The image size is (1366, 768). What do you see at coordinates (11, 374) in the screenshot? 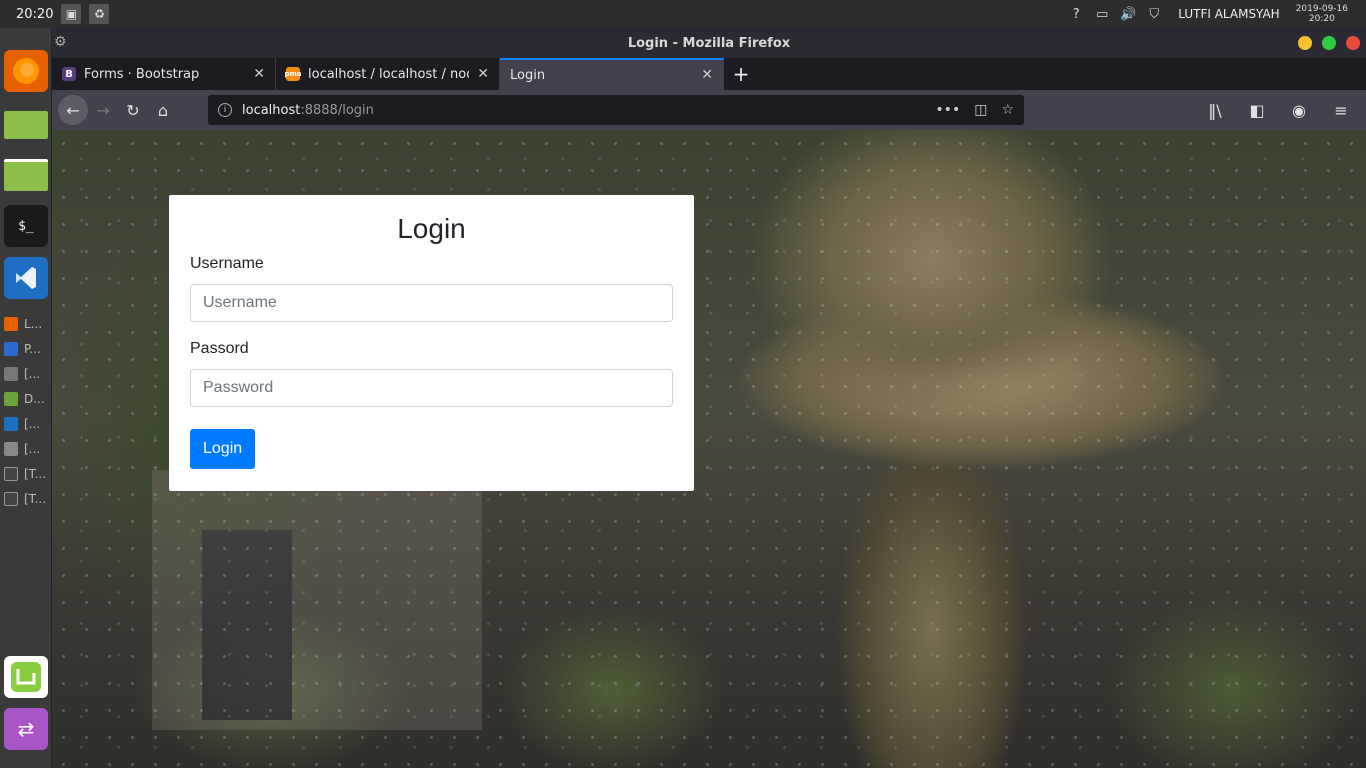
I see `file-icon` at bounding box center [11, 374].